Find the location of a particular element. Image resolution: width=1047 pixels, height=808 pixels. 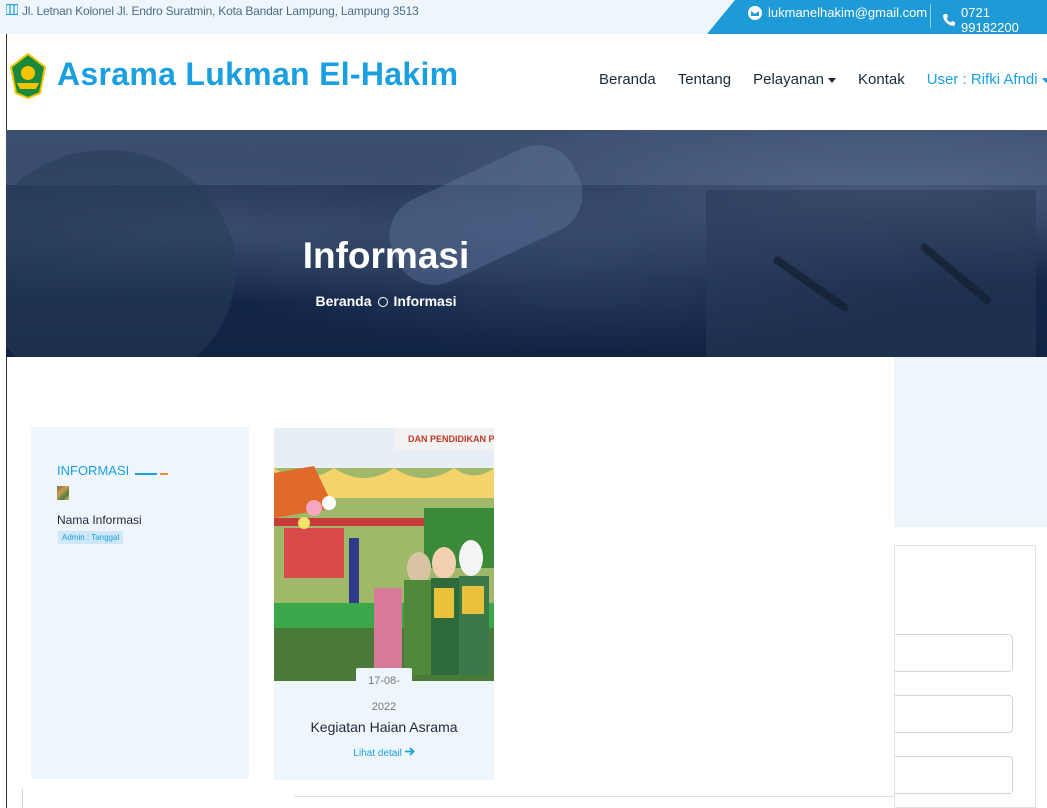

map-icon is located at coordinates (12, 10).